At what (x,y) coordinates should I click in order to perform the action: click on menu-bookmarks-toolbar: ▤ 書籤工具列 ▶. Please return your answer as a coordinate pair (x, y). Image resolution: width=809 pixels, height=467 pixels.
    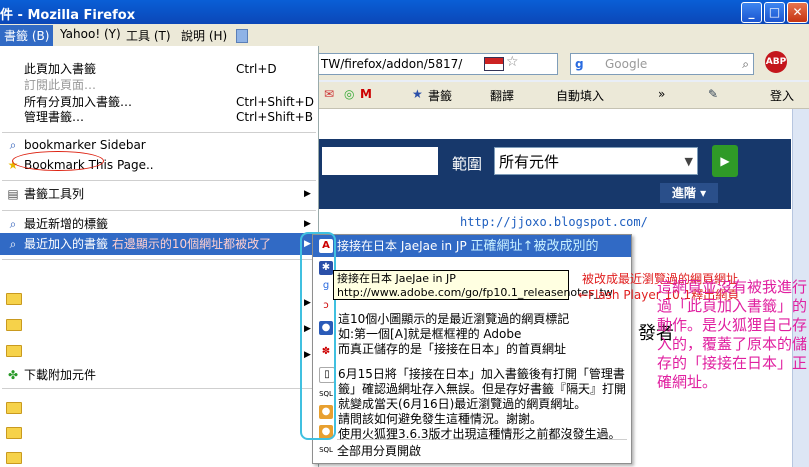
    Looking at the image, I should click on (159, 194).